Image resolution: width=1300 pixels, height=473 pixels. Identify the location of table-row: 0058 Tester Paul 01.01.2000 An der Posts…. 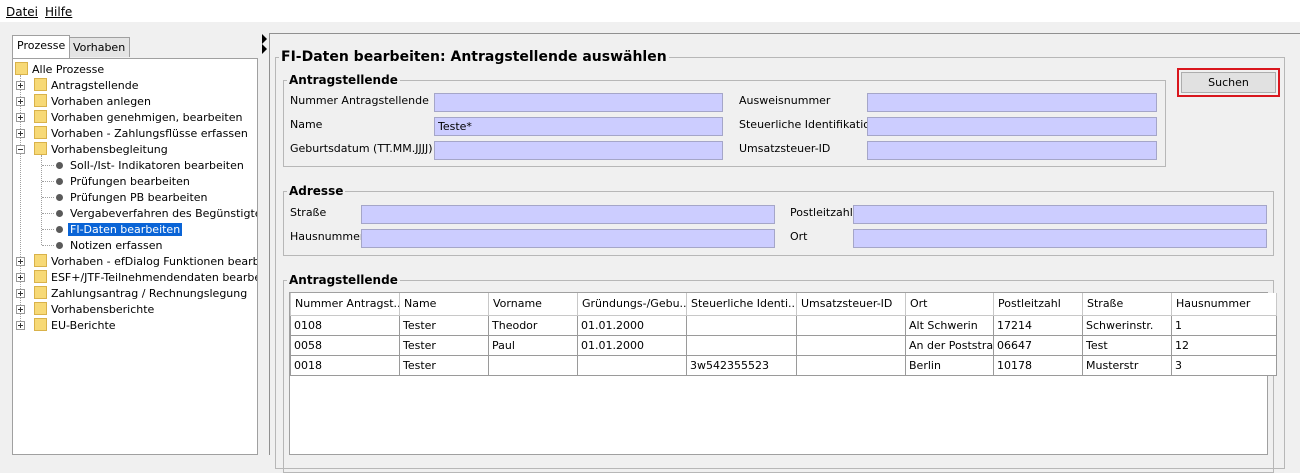
(783, 345).